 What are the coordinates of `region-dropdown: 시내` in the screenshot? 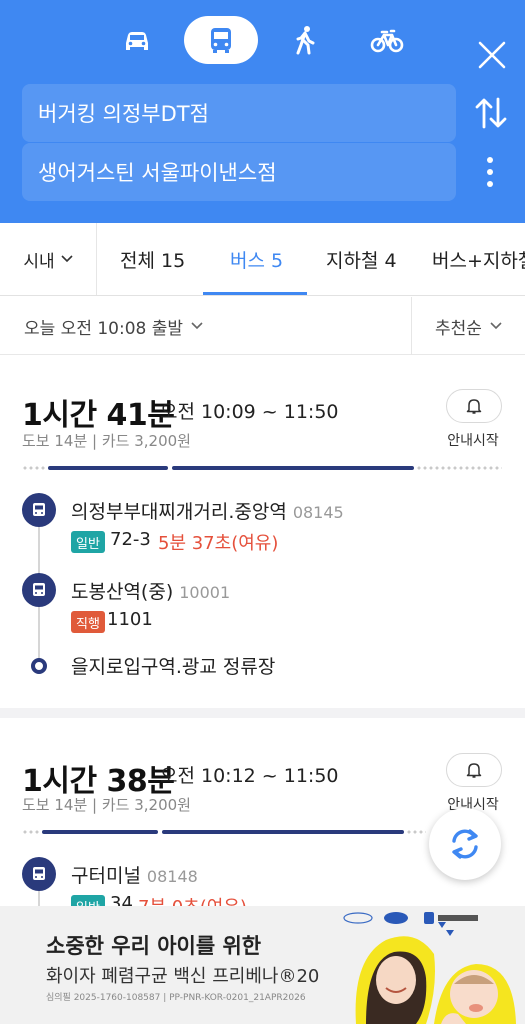 It's located at (48, 259).